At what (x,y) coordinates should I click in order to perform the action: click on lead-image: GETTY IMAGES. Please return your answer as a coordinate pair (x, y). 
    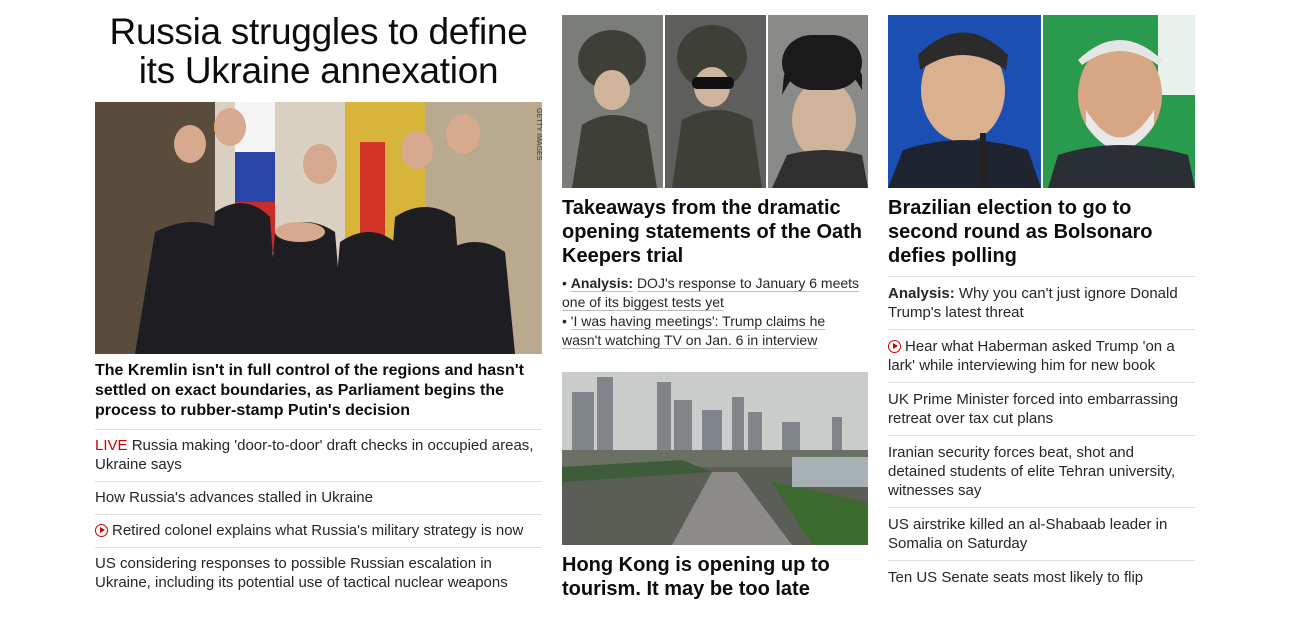
    Looking at the image, I should click on (318, 228).